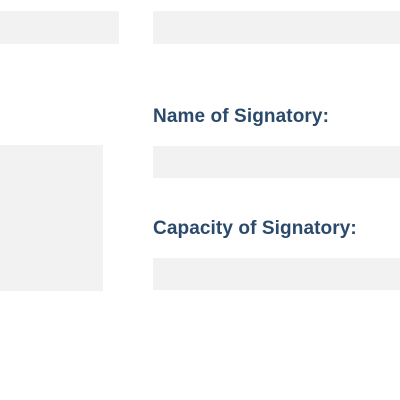  I want to click on name-of-signatory-field, so click(276, 162).